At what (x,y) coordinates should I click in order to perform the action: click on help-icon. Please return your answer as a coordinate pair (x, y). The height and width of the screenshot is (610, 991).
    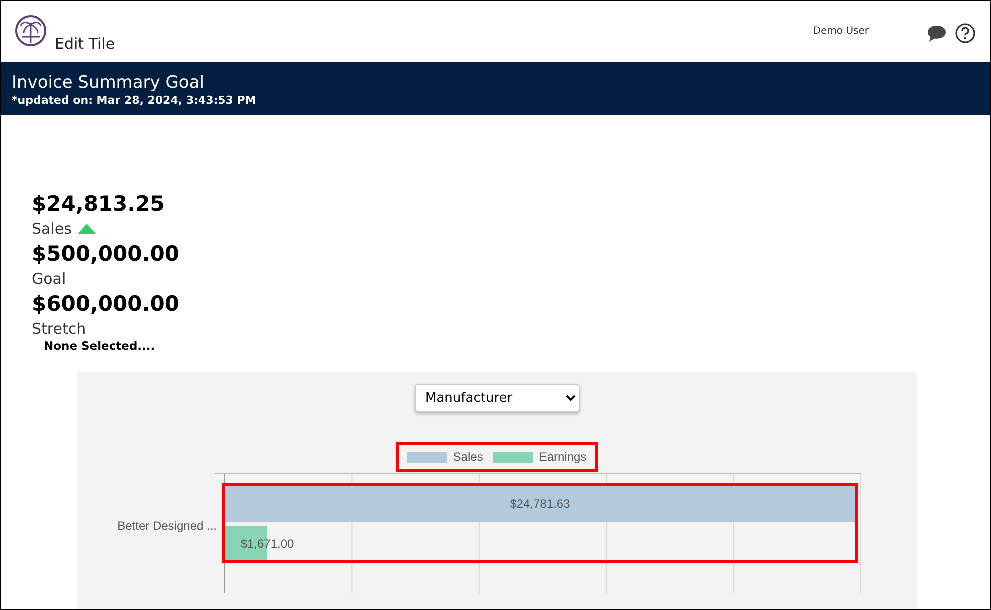
    Looking at the image, I should click on (965, 33).